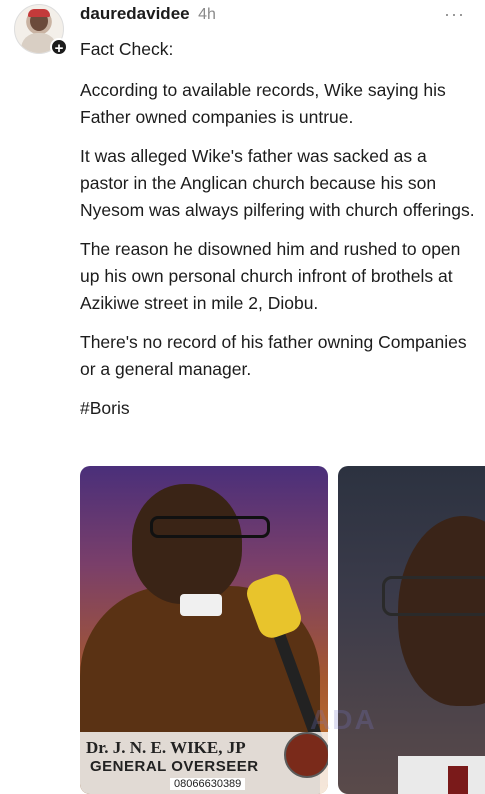 The image size is (485, 794). Describe the element at coordinates (174, 766) in the screenshot. I see `image1-caption-title: GENERAL OVERSEER` at that location.